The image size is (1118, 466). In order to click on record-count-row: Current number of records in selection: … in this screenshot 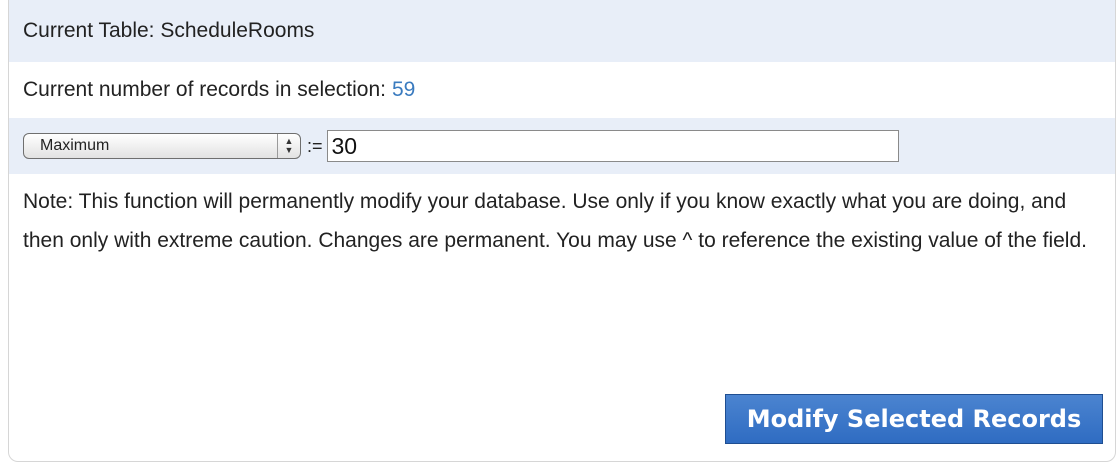, I will do `click(562, 90)`.